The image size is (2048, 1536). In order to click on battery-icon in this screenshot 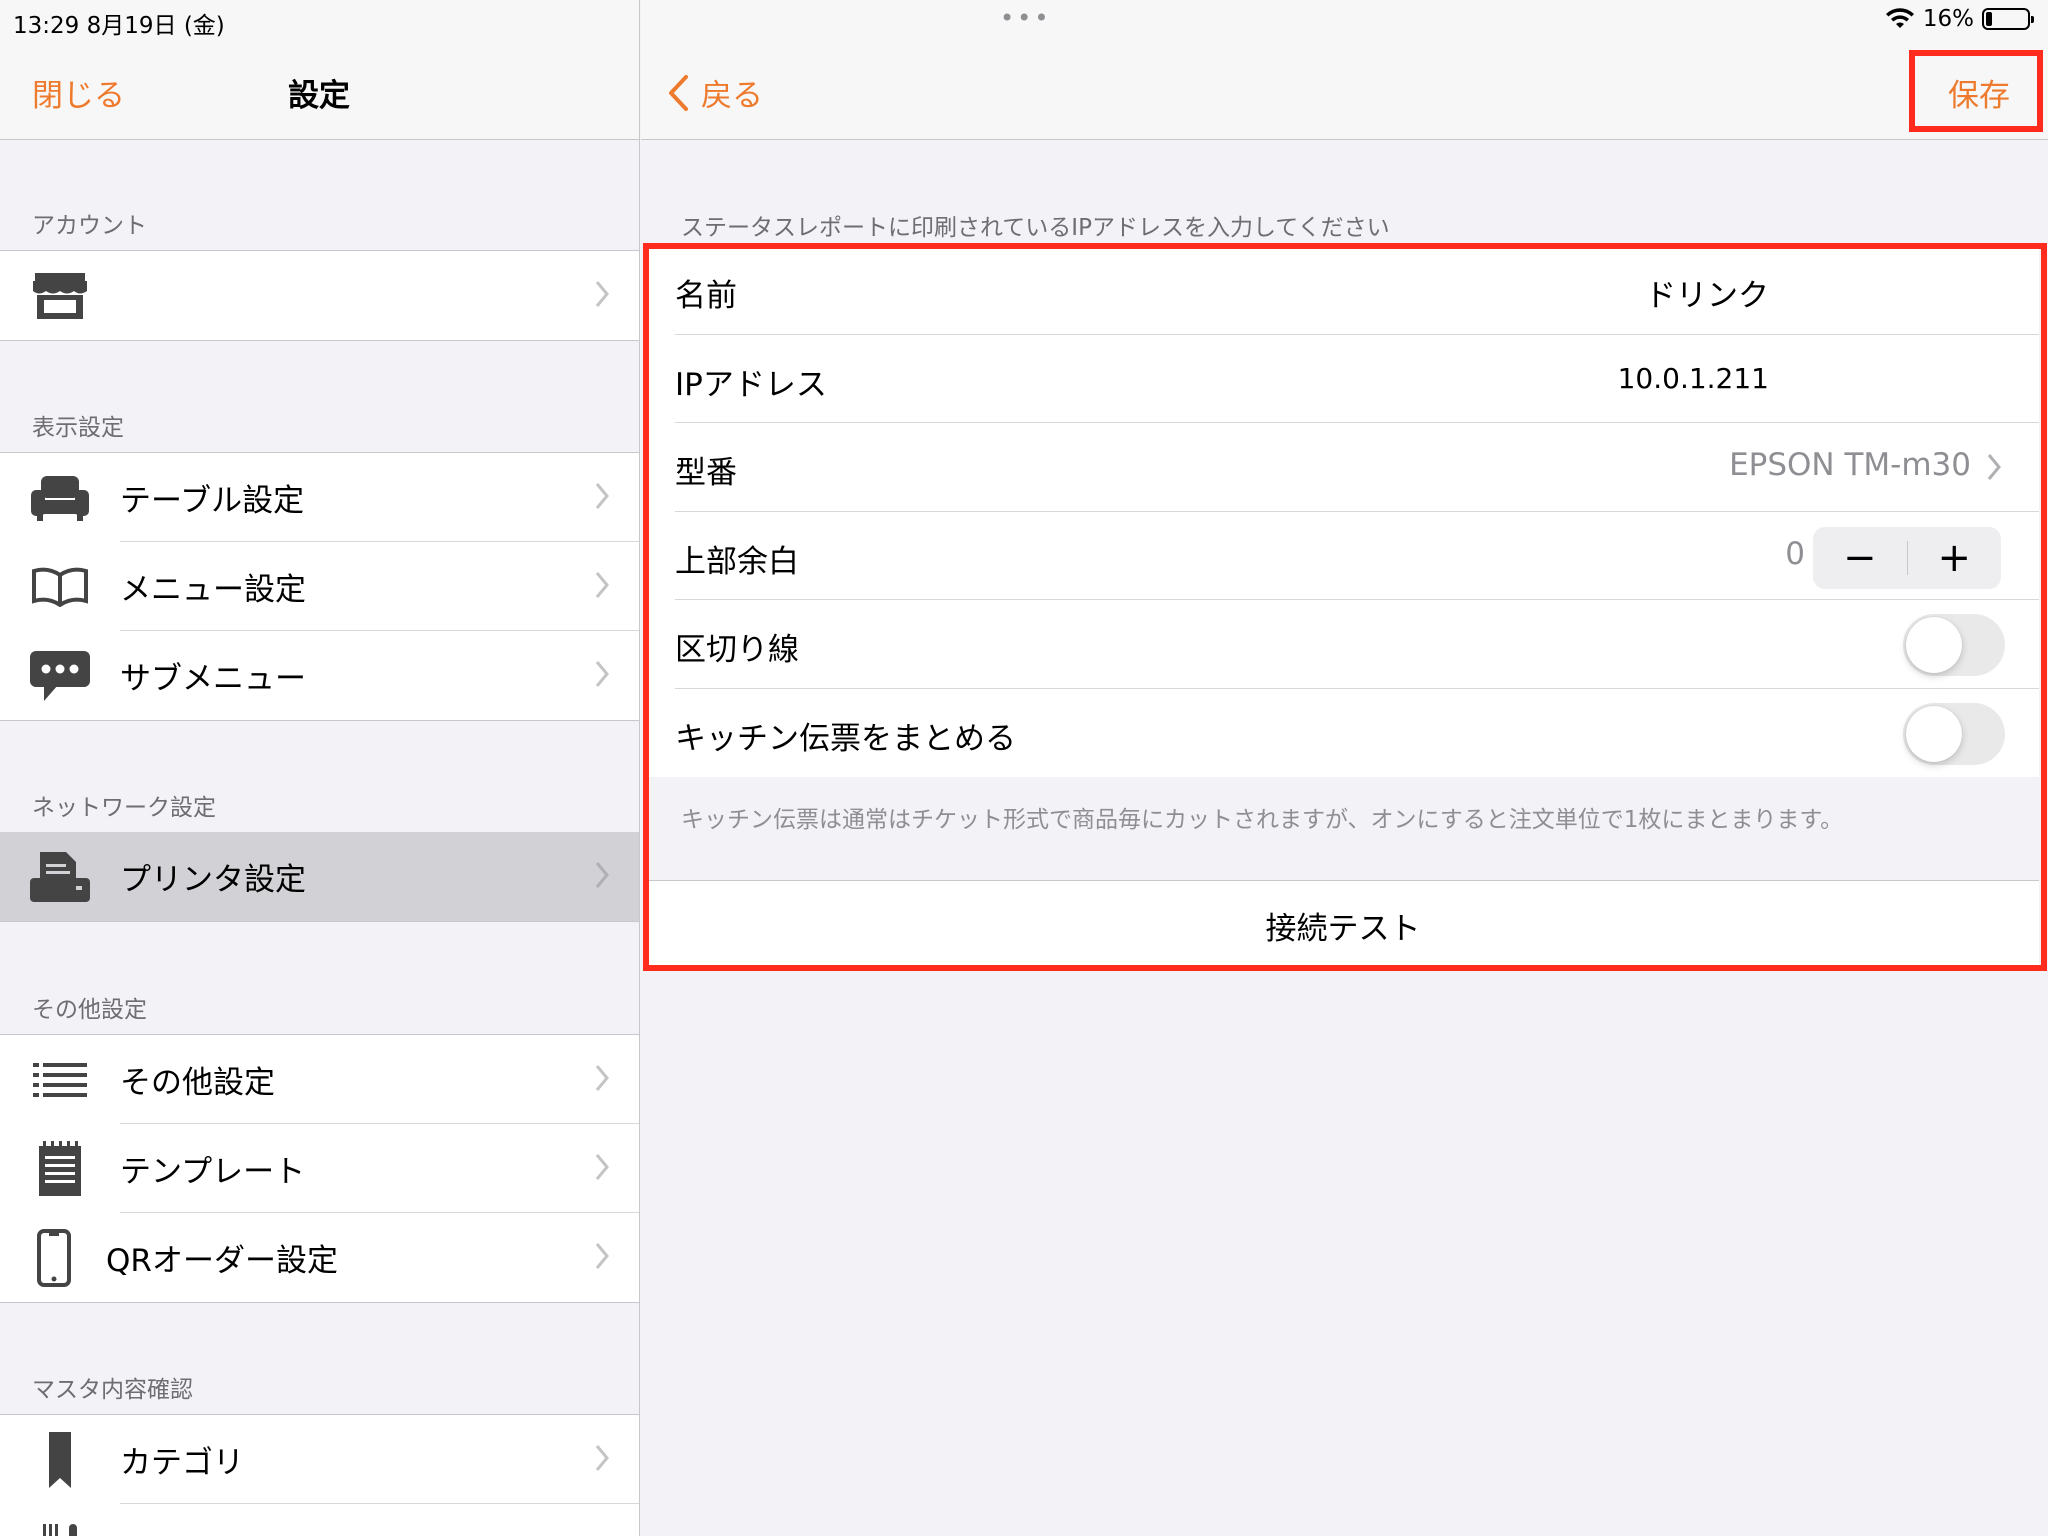, I will do `click(2008, 19)`.